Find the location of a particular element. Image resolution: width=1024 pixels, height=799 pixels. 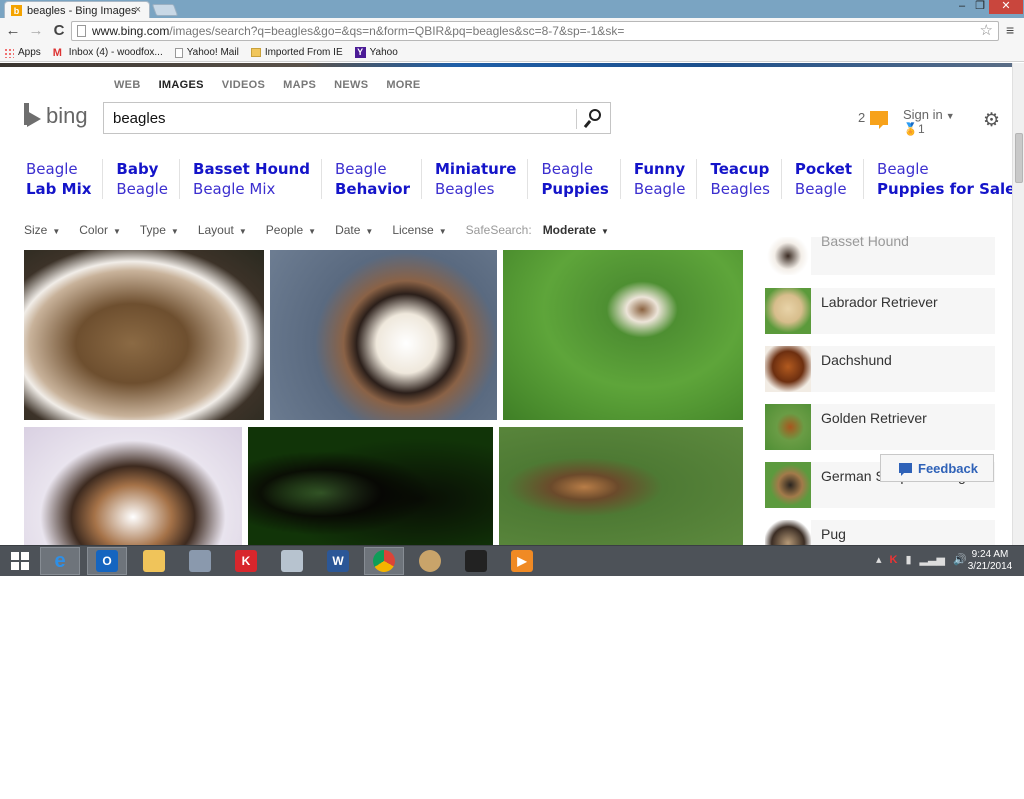

new-tab-button is located at coordinates (165, 10).